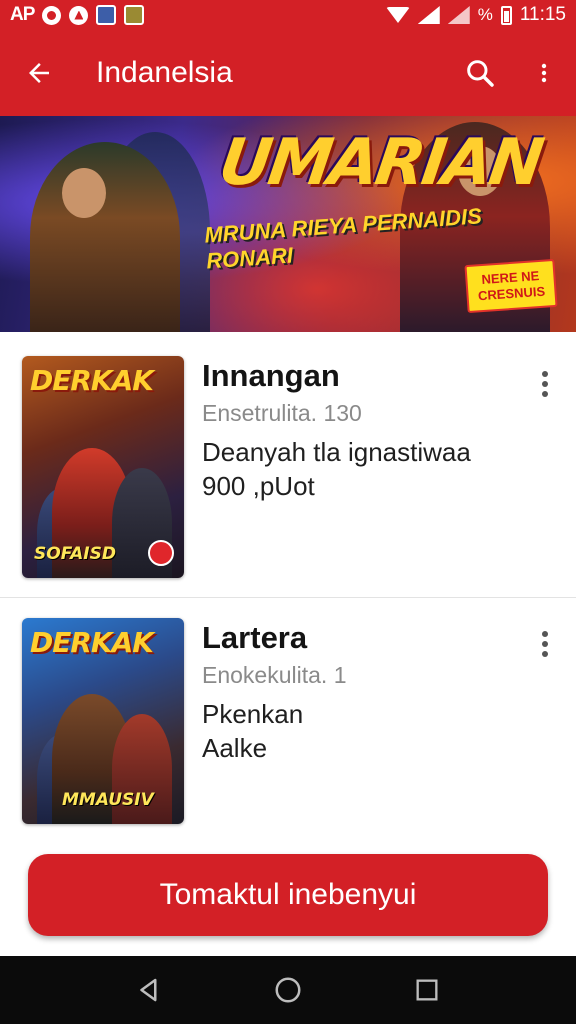  What do you see at coordinates (336, 452) in the screenshot?
I see `item-description: Deanyah tla ignastiwaa` at bounding box center [336, 452].